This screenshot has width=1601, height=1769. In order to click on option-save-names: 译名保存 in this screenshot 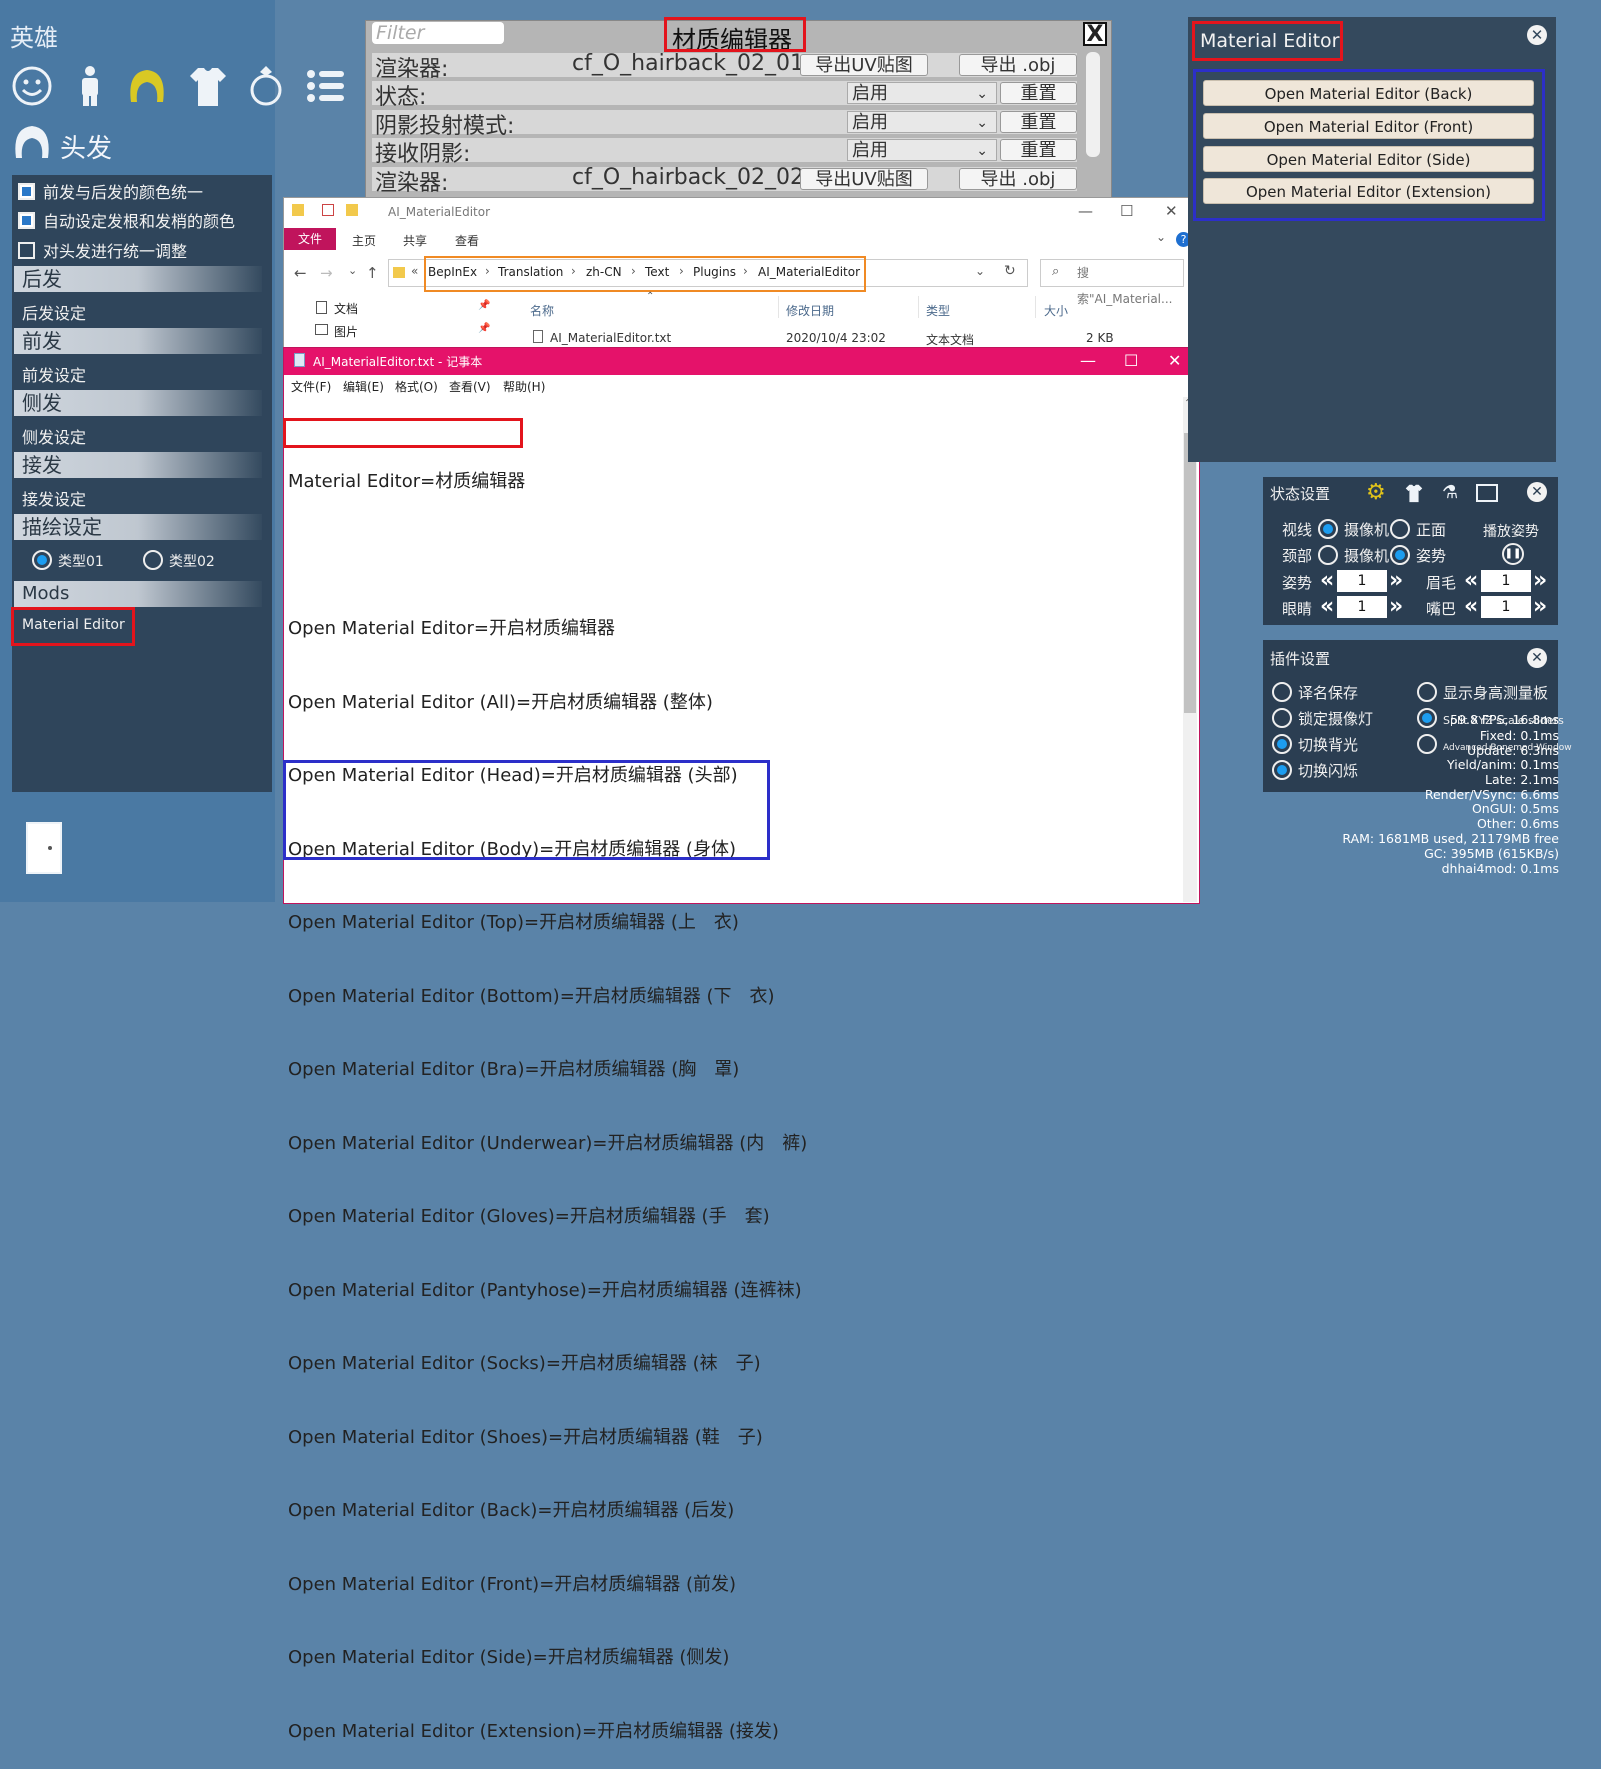, I will do `click(1315, 692)`.